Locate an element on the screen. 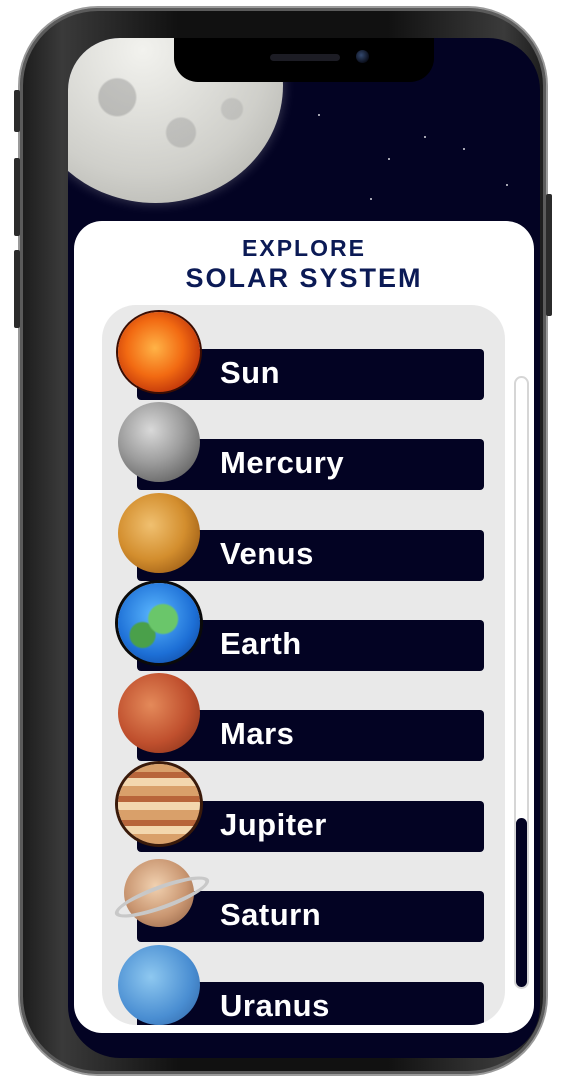 Image resolution: width=570 pixels, height=1080 pixels. speaker-grille is located at coordinates (305, 57).